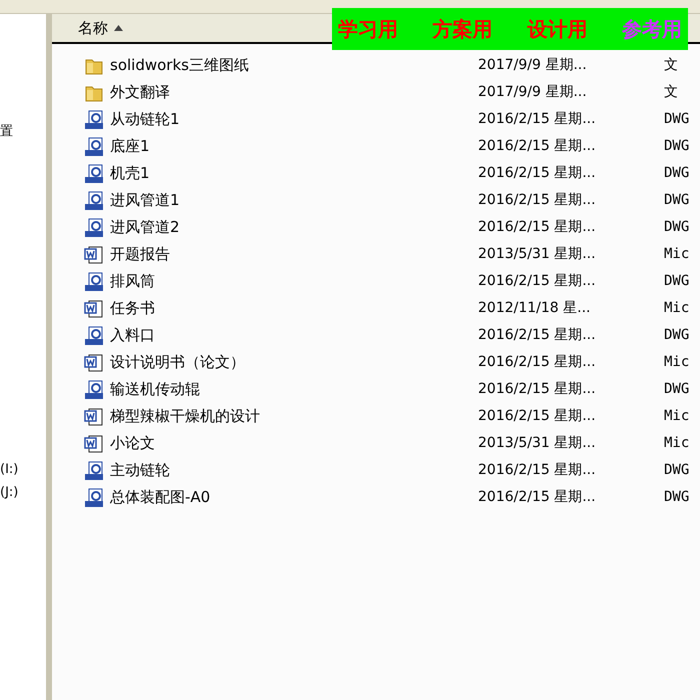 The image size is (700, 700). Describe the element at coordinates (376, 65) in the screenshot. I see `file-row: solidworks三维图纸 2017/9/9 星期... 文` at that location.